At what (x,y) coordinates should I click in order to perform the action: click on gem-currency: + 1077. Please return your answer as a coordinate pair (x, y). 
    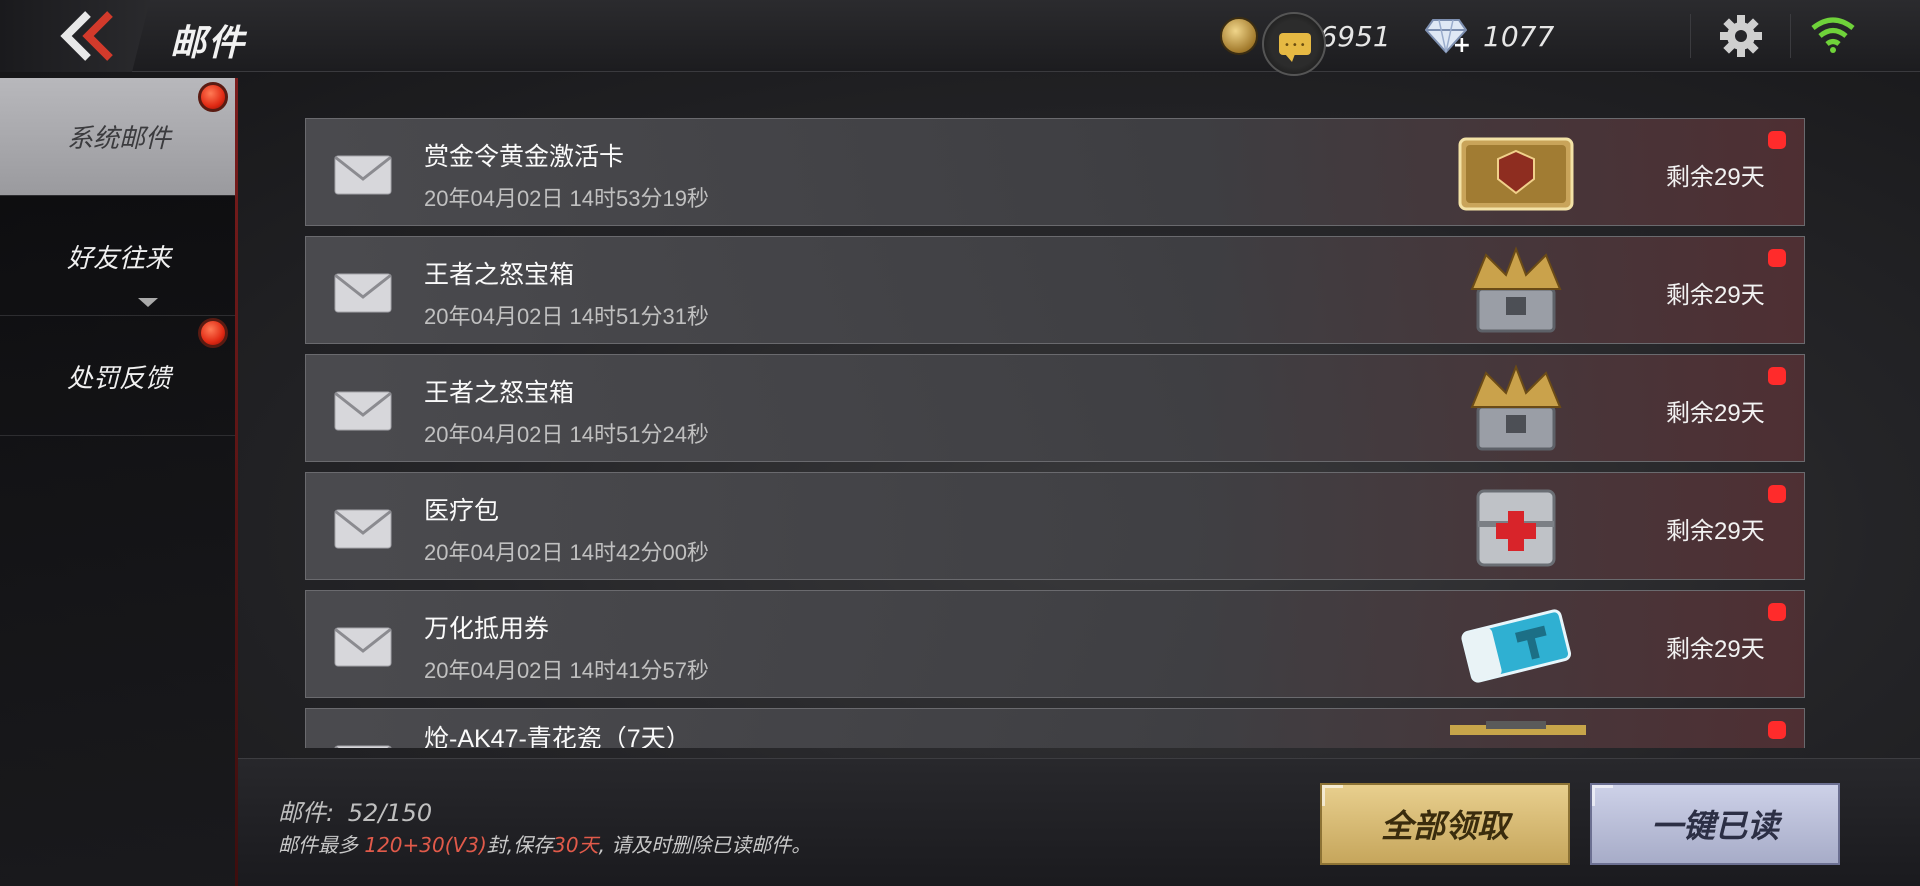
    Looking at the image, I should click on (1489, 36).